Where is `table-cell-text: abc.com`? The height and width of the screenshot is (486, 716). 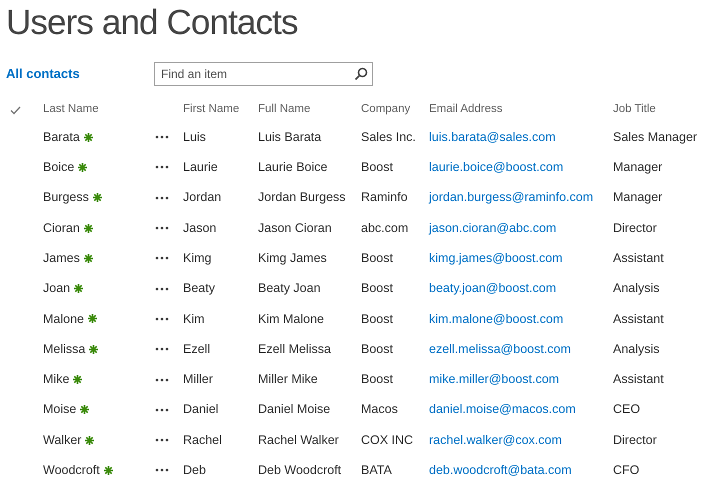 table-cell-text: abc.com is located at coordinates (384, 228).